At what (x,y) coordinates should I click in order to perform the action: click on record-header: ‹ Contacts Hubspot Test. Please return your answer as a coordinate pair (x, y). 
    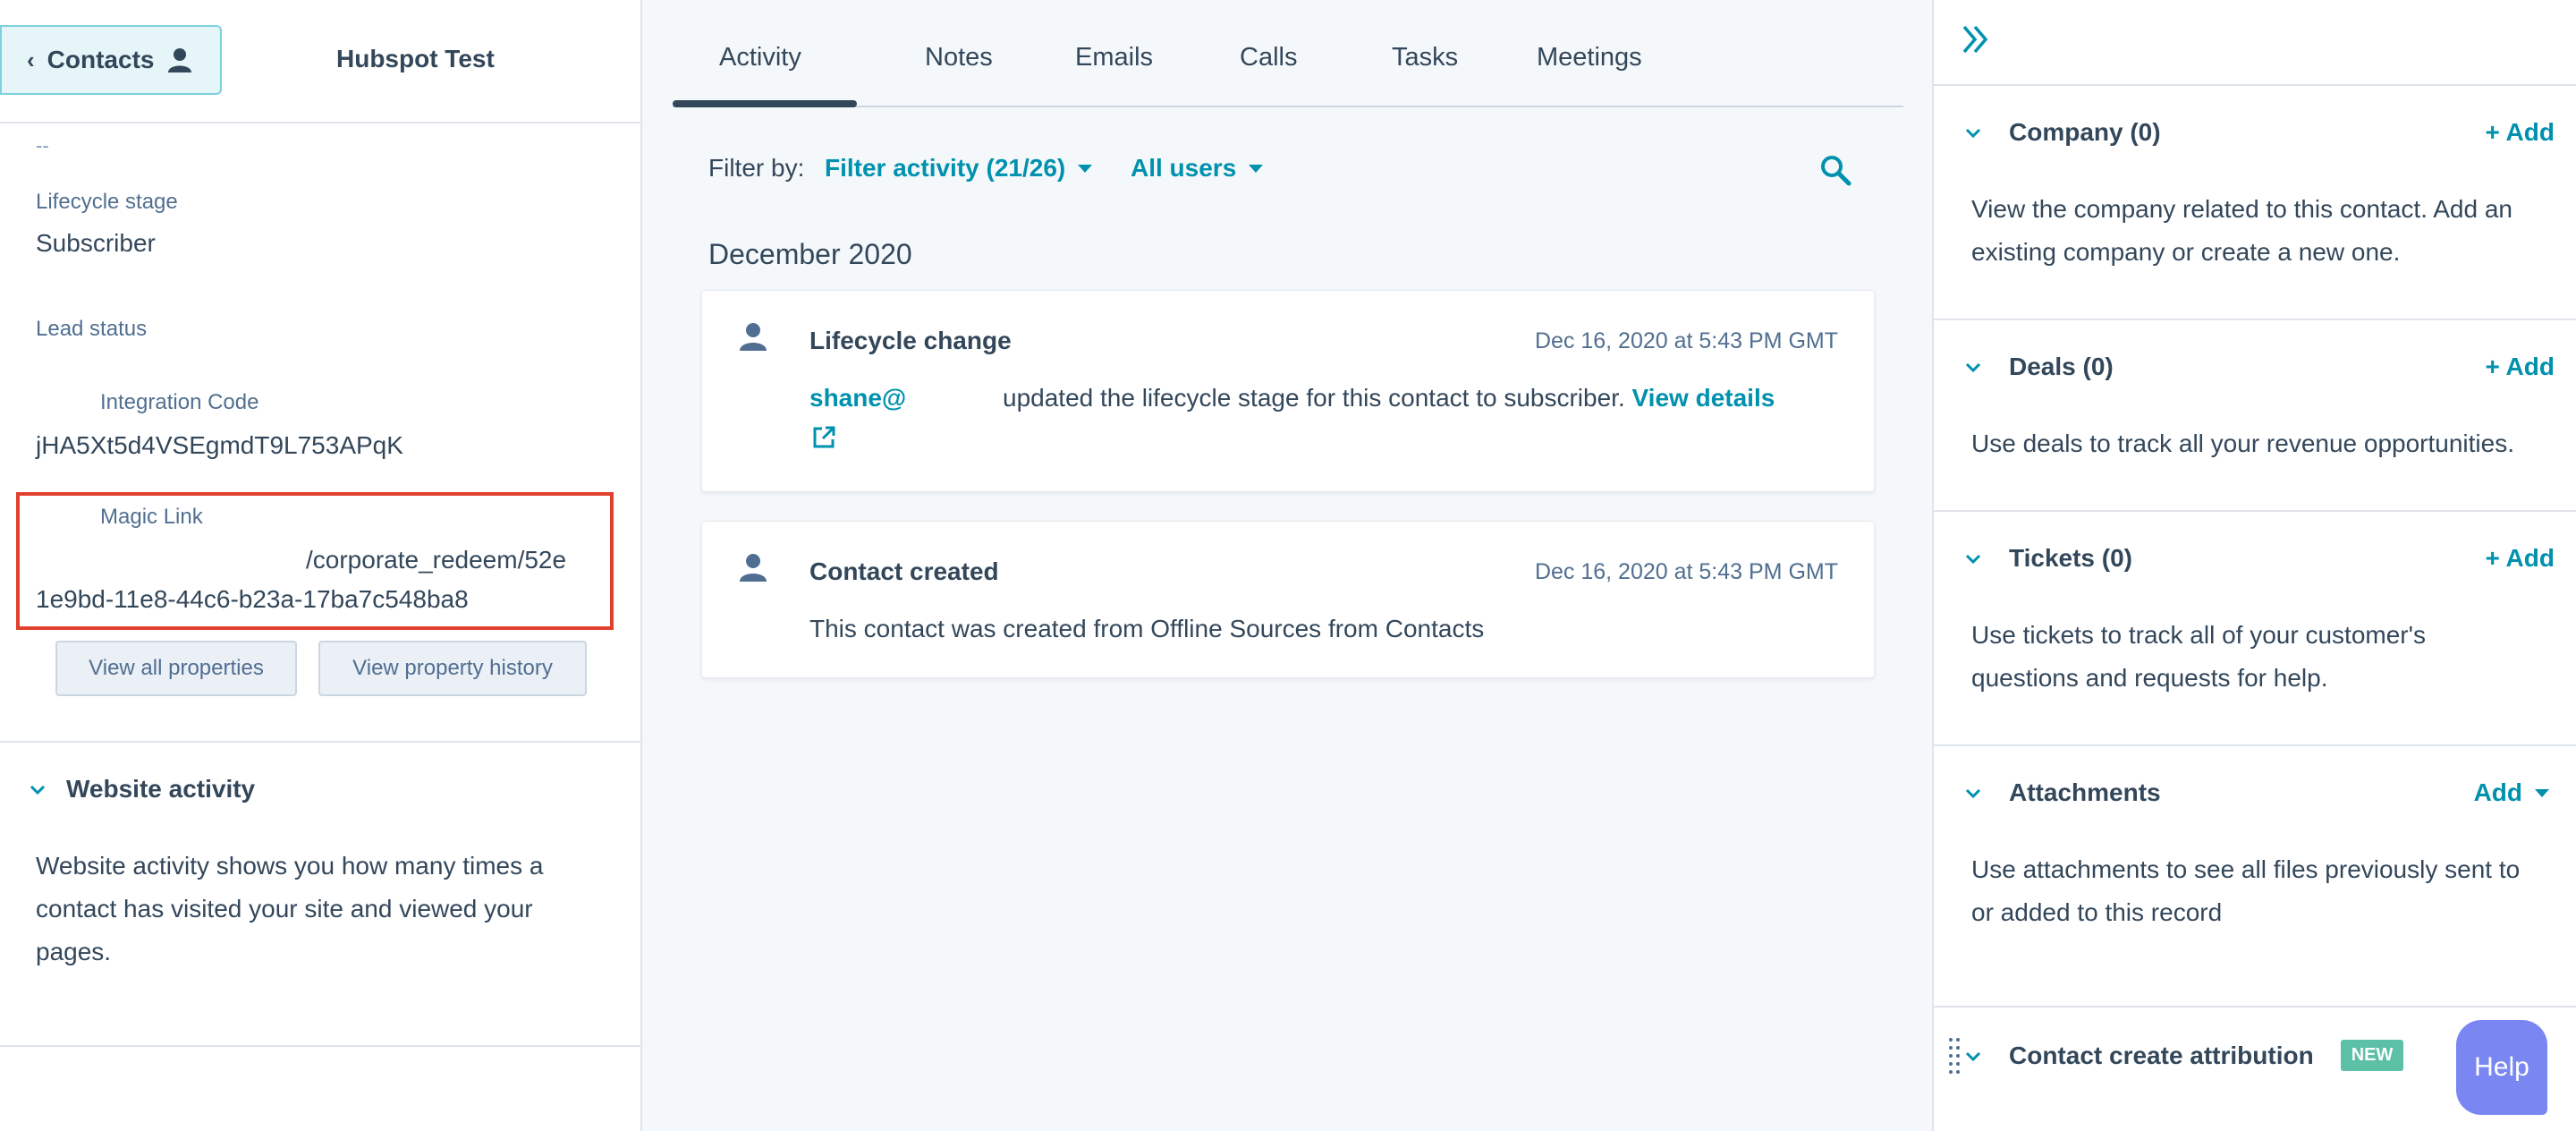
    Looking at the image, I should click on (320, 61).